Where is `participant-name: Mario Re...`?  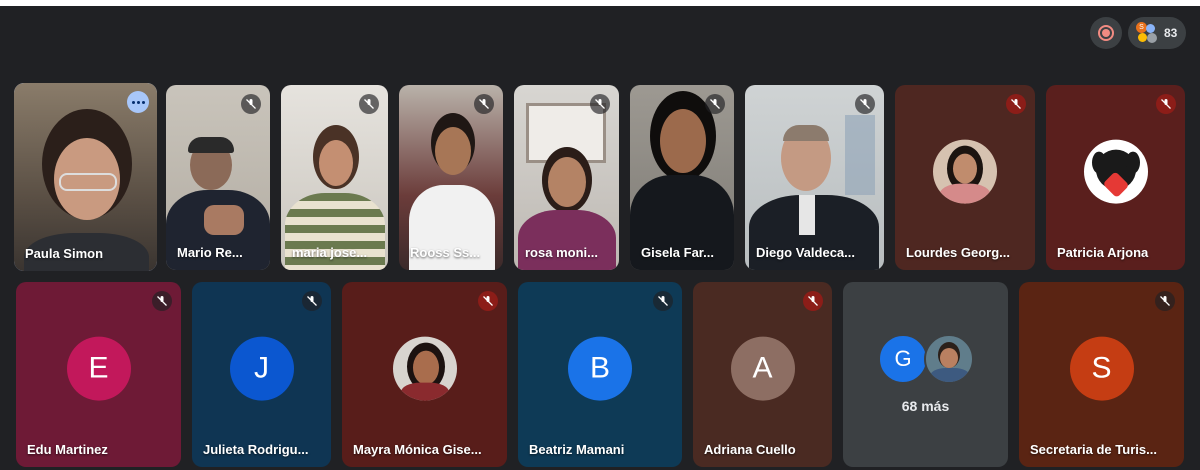 participant-name: Mario Re... is located at coordinates (210, 252).